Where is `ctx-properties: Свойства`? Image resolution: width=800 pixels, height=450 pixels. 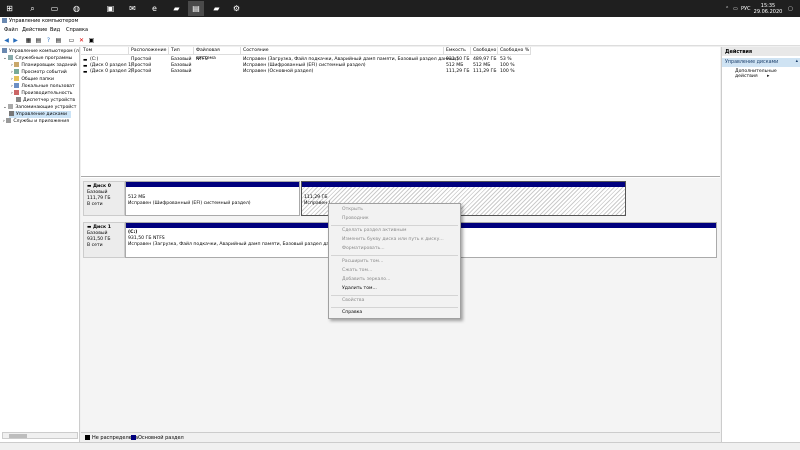
ctx-properties: Свойства is located at coordinates (353, 300).